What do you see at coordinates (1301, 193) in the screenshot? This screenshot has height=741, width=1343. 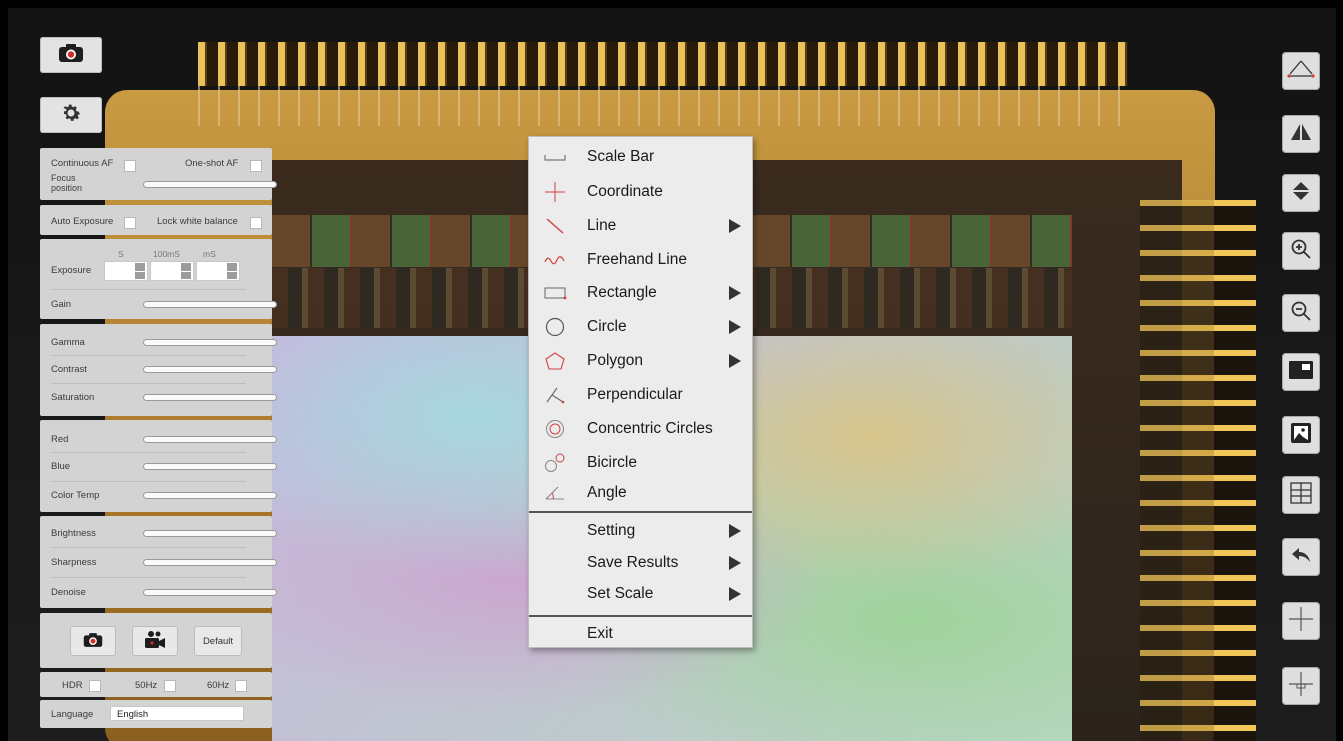 I see `flip-vertical-button` at bounding box center [1301, 193].